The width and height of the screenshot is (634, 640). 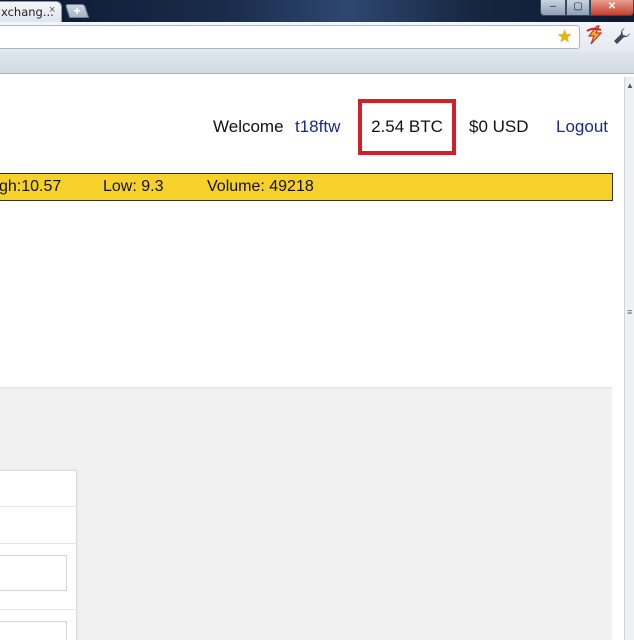 What do you see at coordinates (630, 85) in the screenshot?
I see `scroll-up-icon: ▲` at bounding box center [630, 85].